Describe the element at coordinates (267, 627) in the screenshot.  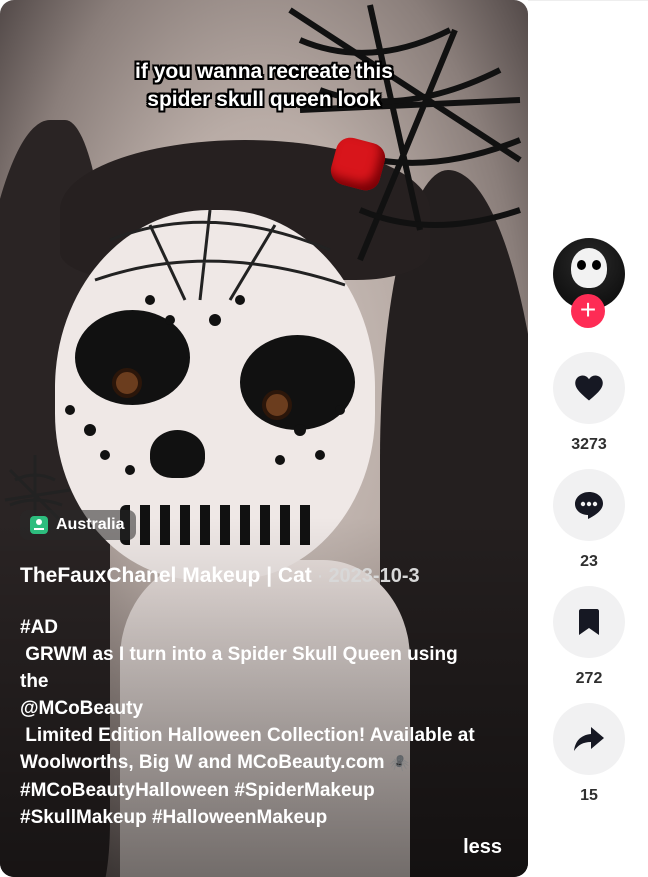
I see `hashtag-ad-link: #AD` at that location.